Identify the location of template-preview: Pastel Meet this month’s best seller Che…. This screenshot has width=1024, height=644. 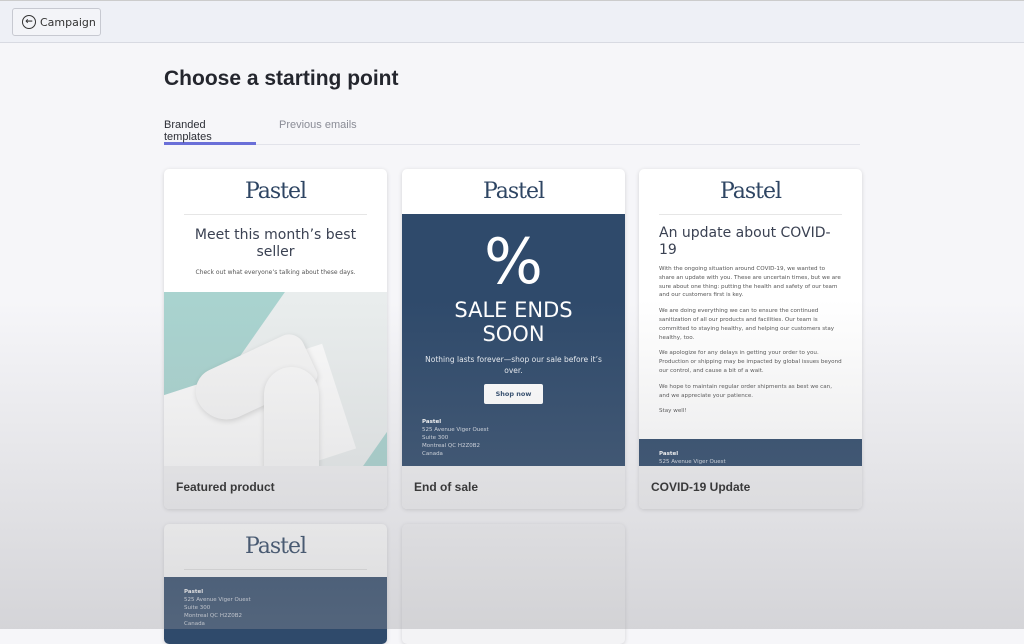
(275, 317).